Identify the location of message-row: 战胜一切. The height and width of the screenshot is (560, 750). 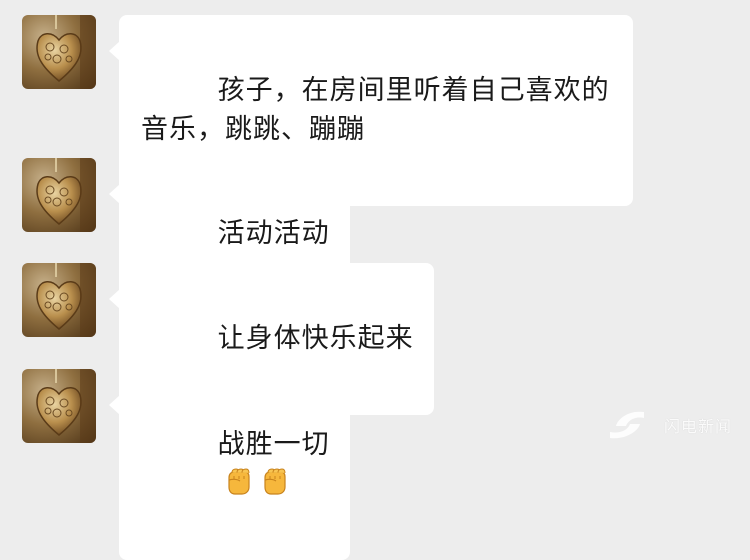
(186, 464).